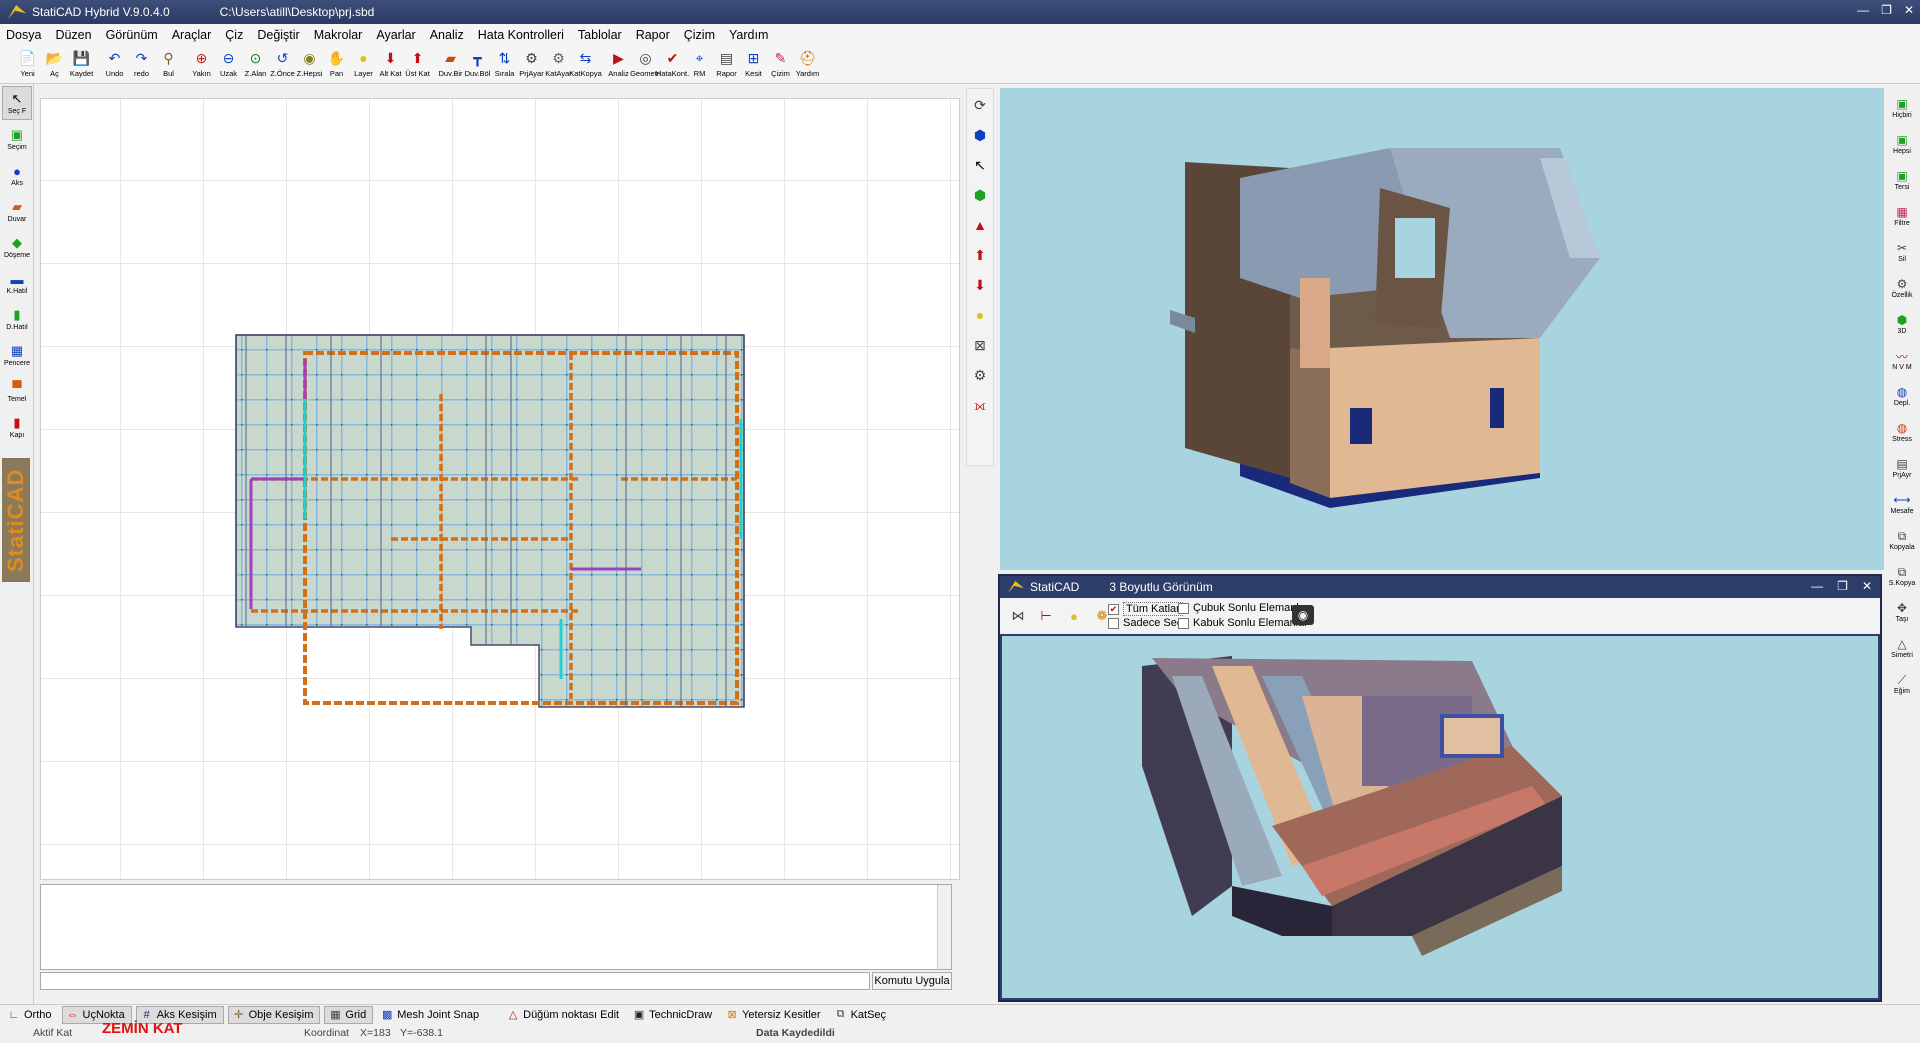 The width and height of the screenshot is (1920, 1043). I want to click on right-tool-button: ▣ Tersi, so click(1902, 179).